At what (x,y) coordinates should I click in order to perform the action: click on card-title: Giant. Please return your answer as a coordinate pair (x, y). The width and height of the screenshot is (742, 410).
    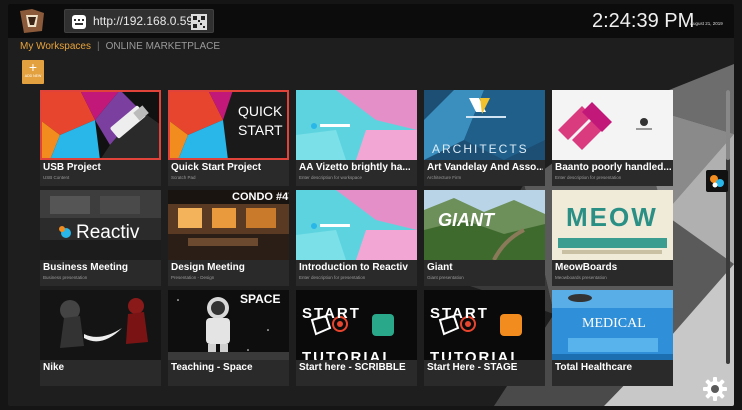
    Looking at the image, I should click on (440, 267).